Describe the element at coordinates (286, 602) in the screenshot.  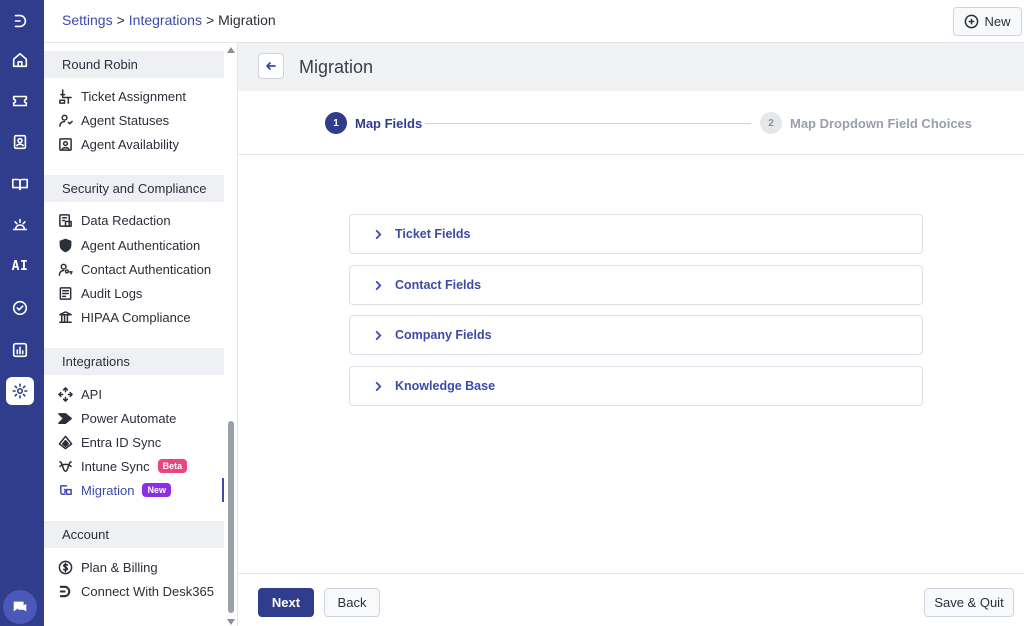
I see `next-button: Next` at that location.